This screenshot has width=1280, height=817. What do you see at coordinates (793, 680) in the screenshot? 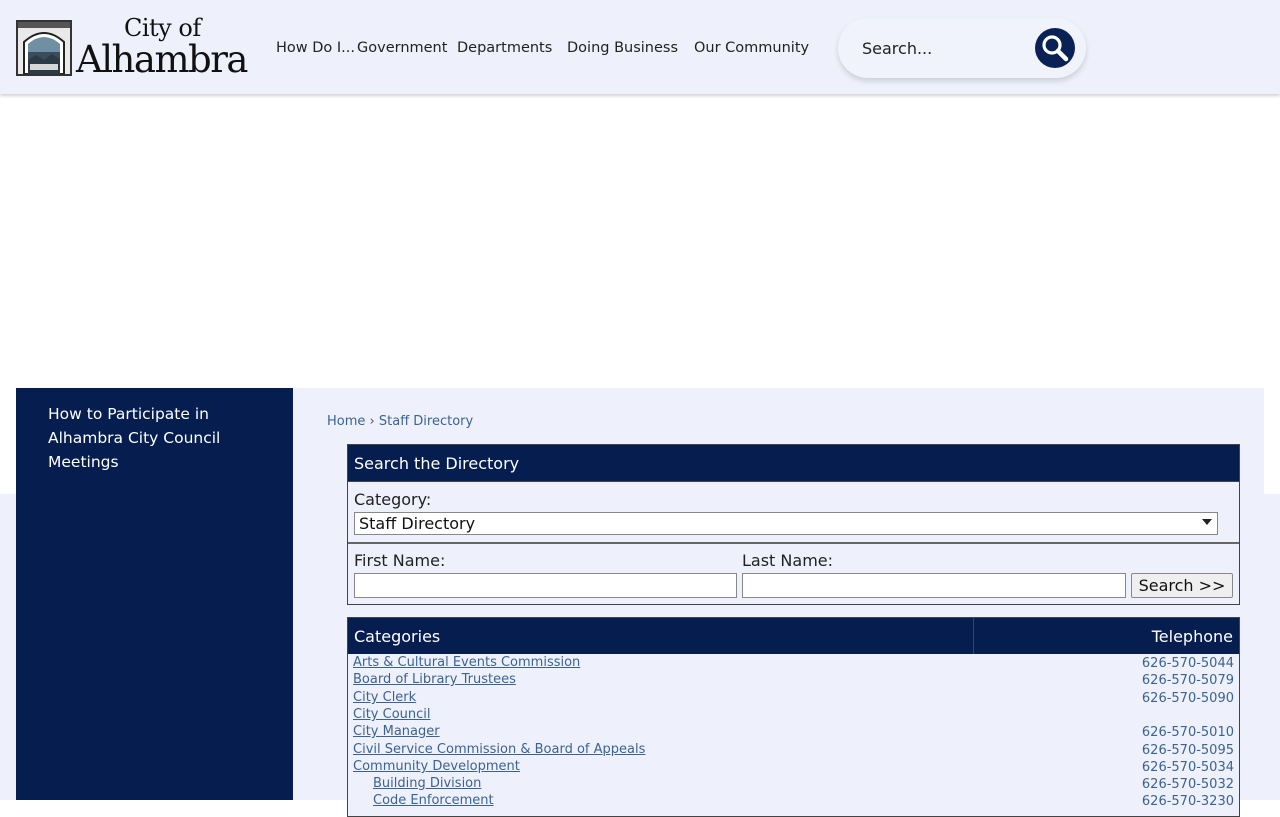
I see `table-row: Board of Library Trustees 626-570-5079` at bounding box center [793, 680].